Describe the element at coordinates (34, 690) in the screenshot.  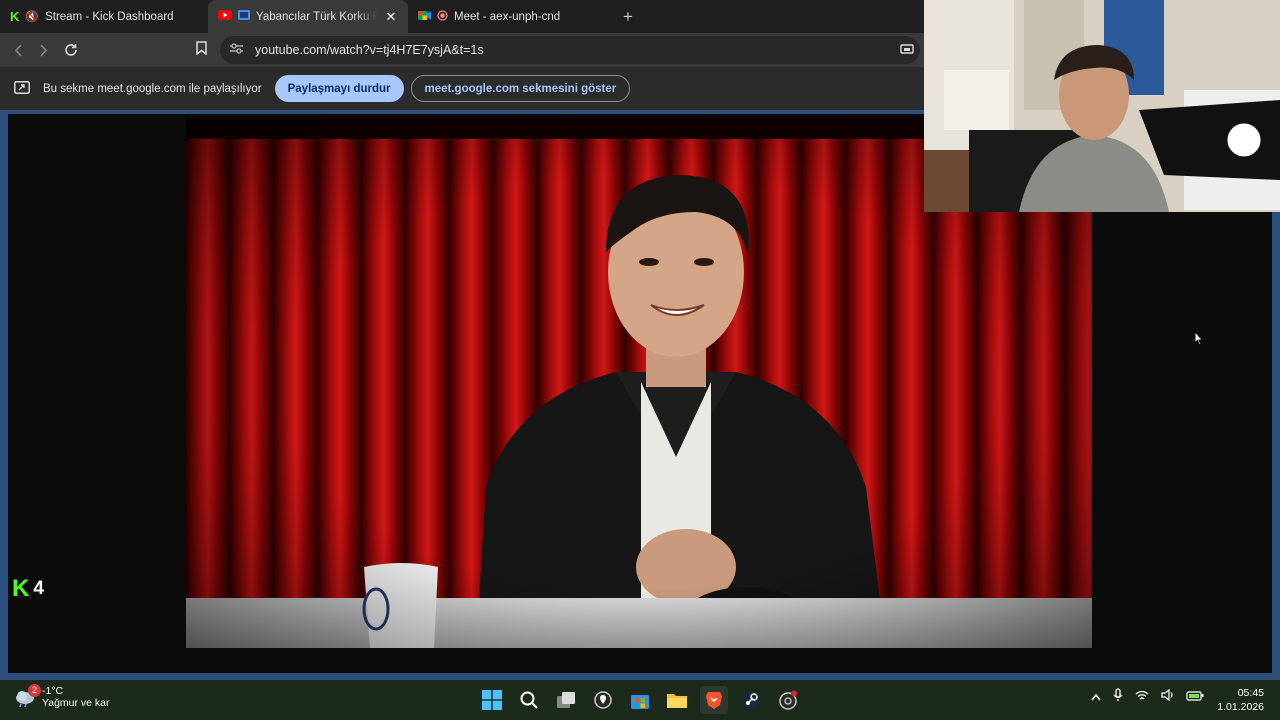
I see `weather-badge: 2` at that location.